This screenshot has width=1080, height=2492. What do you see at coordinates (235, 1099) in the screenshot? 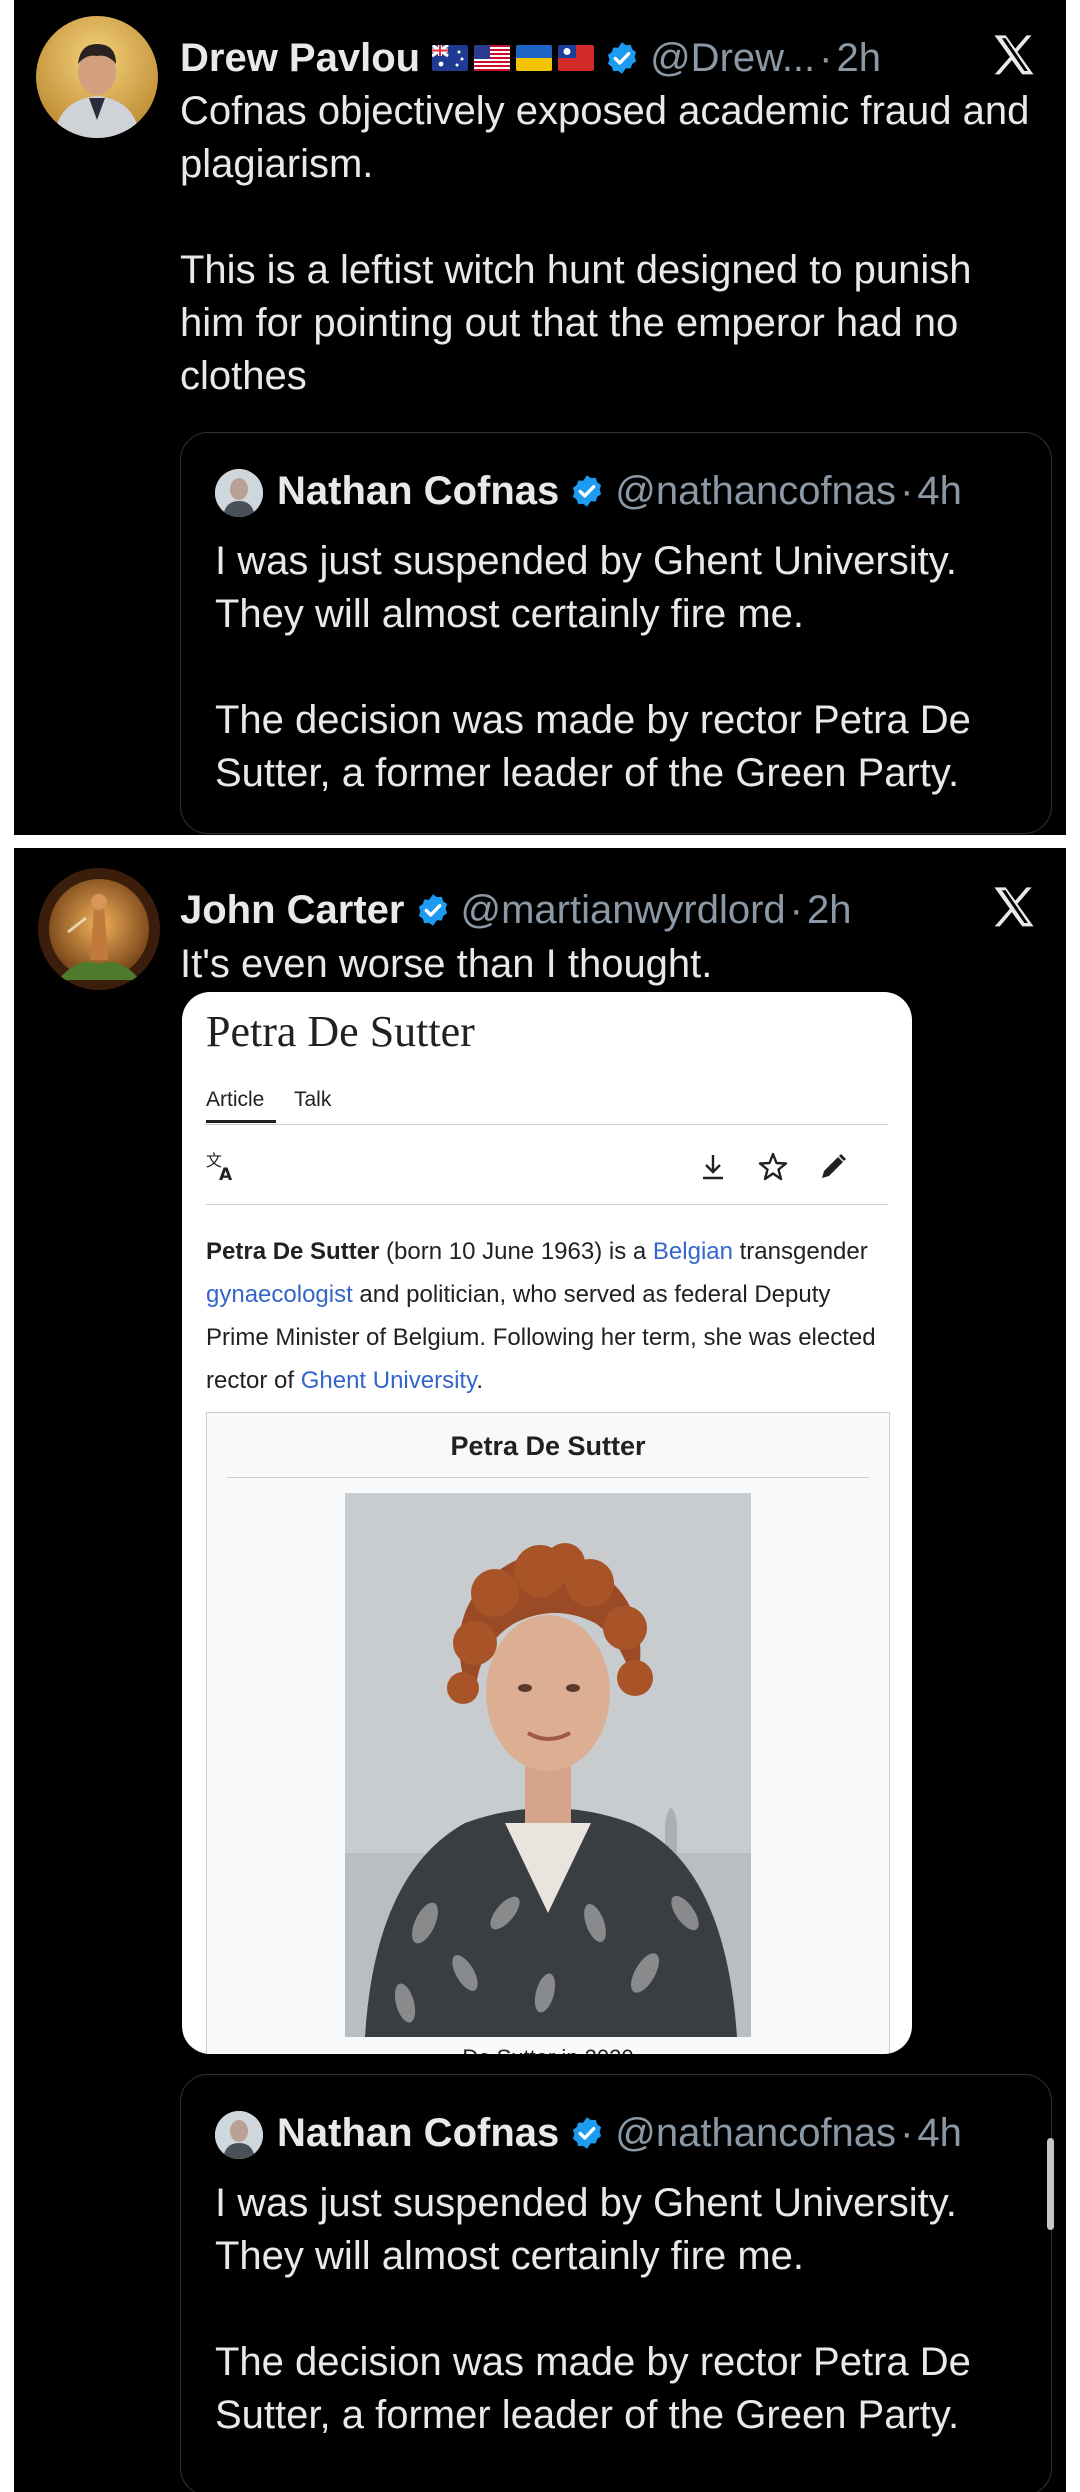
I see `wiki-tab-article: Article` at bounding box center [235, 1099].